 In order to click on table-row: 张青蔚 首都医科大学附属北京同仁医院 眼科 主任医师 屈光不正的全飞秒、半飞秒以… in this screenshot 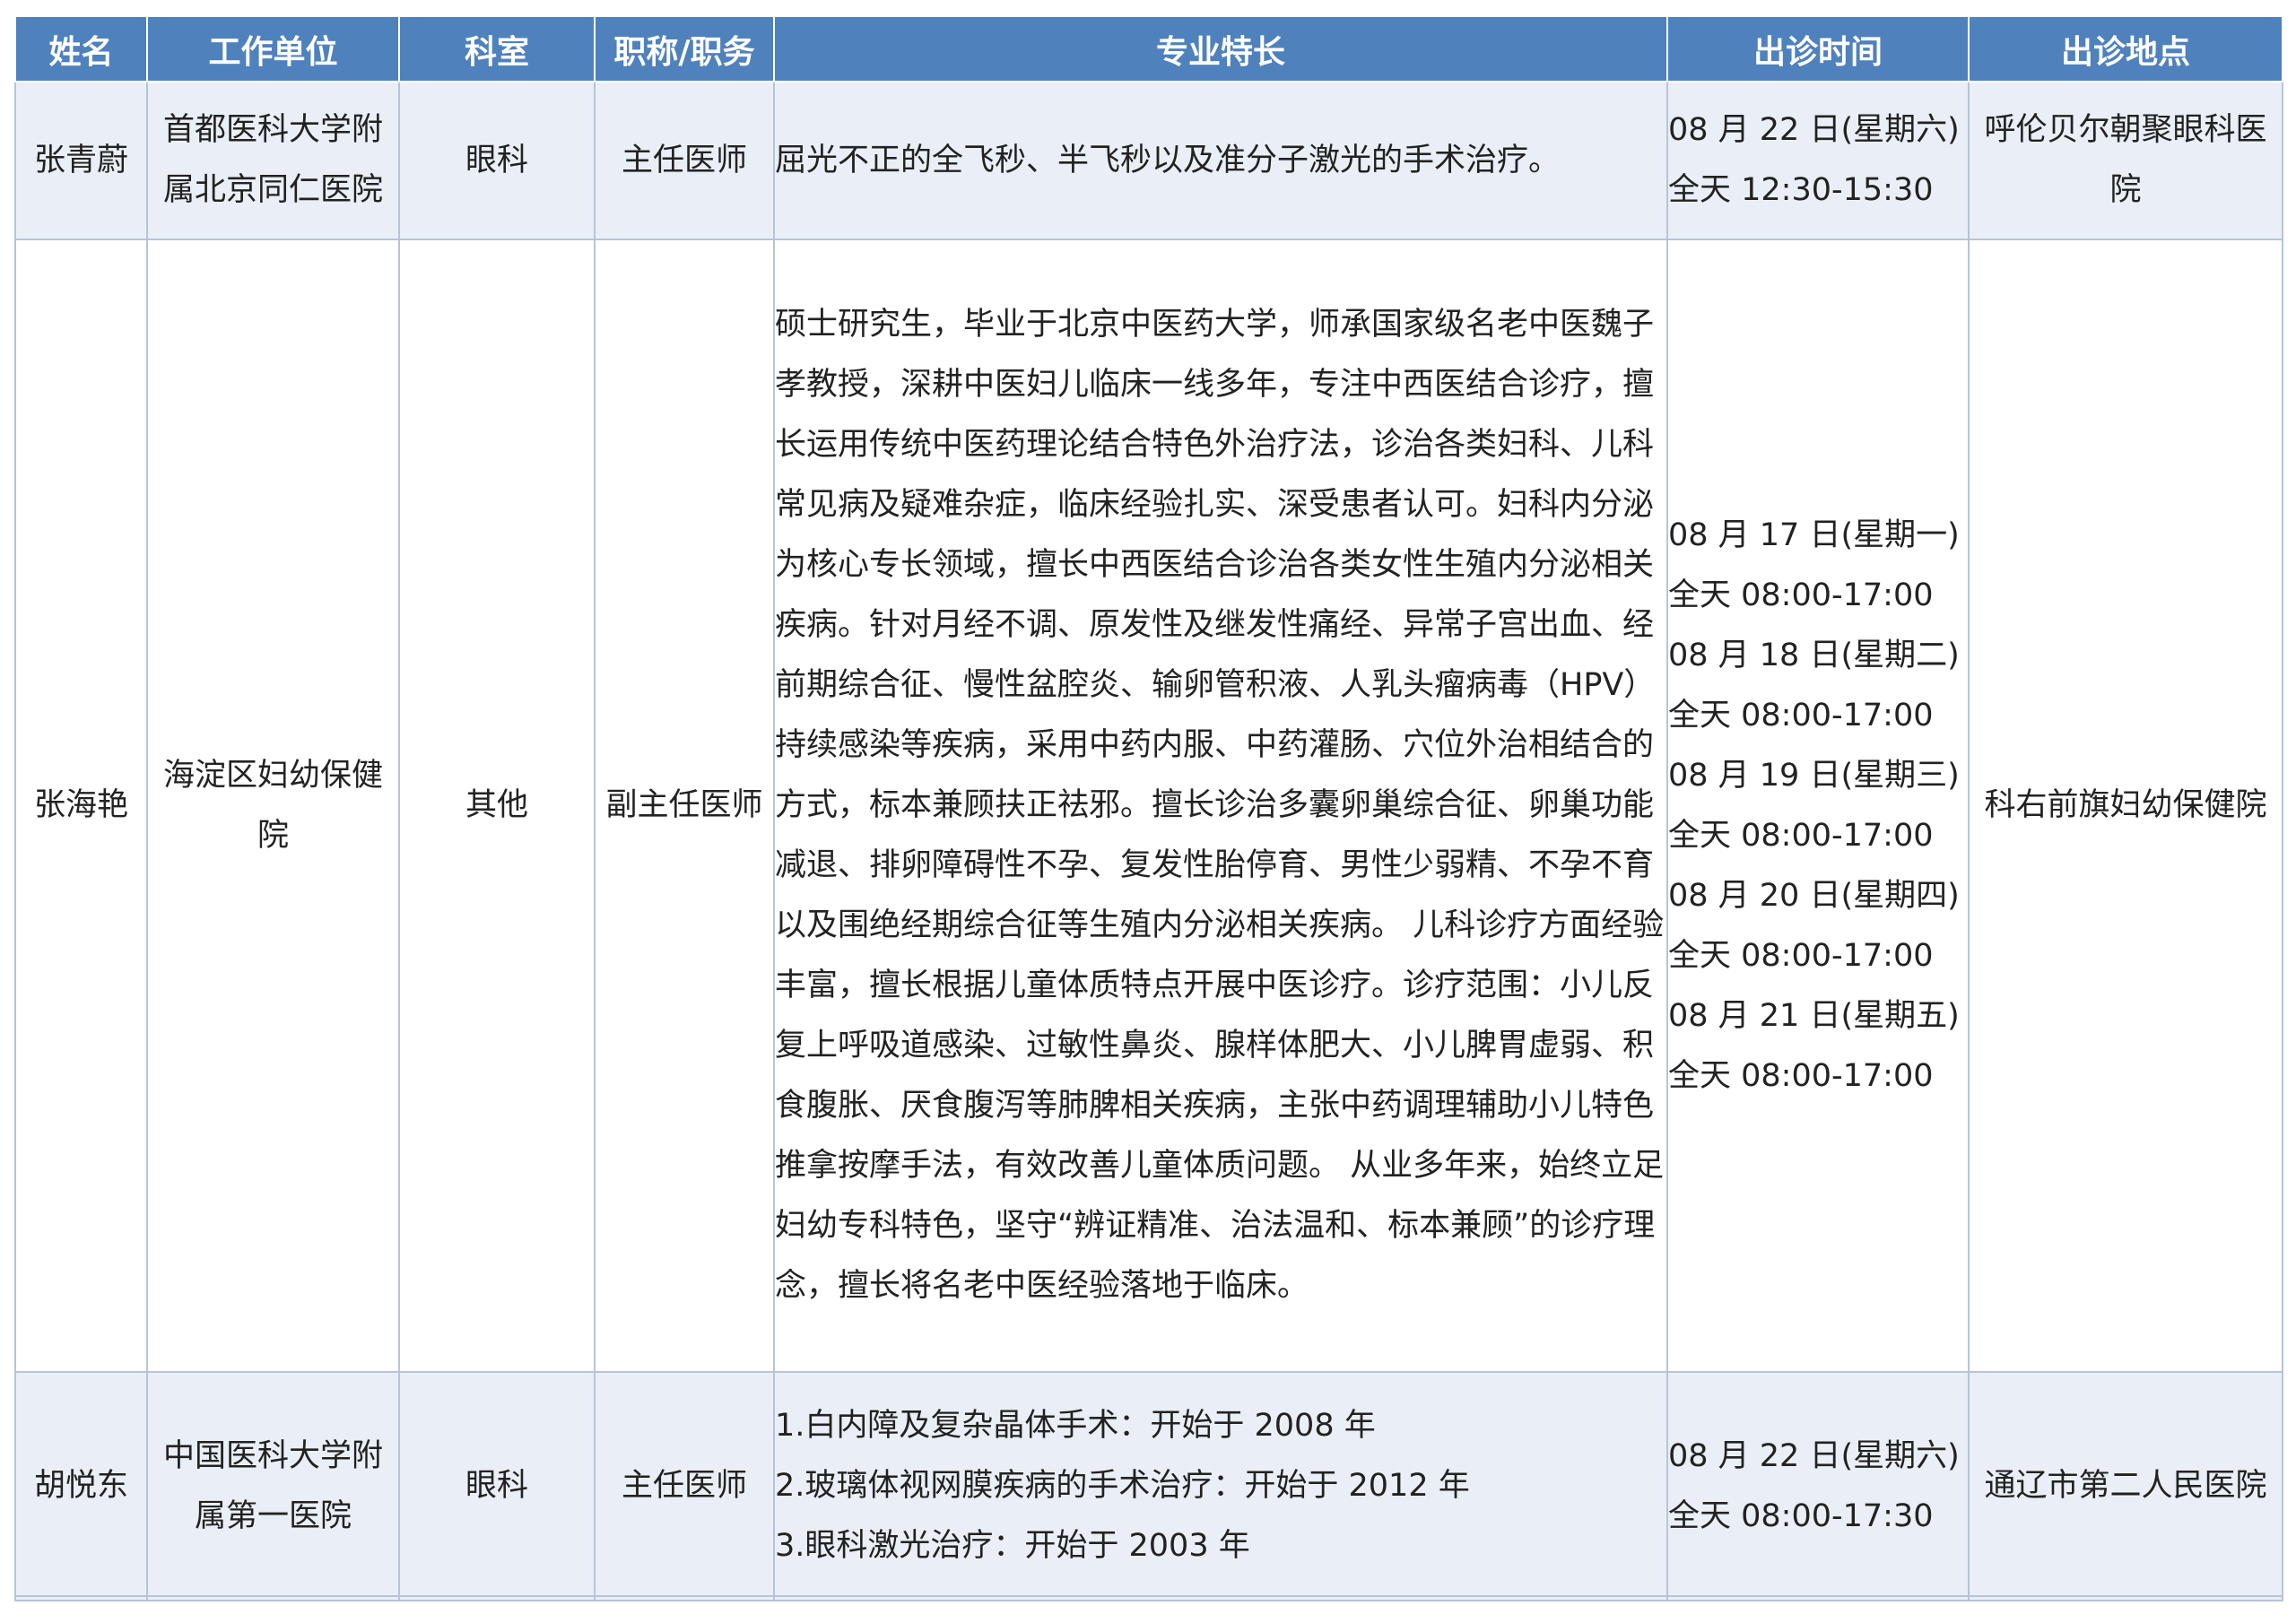, I will do `click(1148, 160)`.